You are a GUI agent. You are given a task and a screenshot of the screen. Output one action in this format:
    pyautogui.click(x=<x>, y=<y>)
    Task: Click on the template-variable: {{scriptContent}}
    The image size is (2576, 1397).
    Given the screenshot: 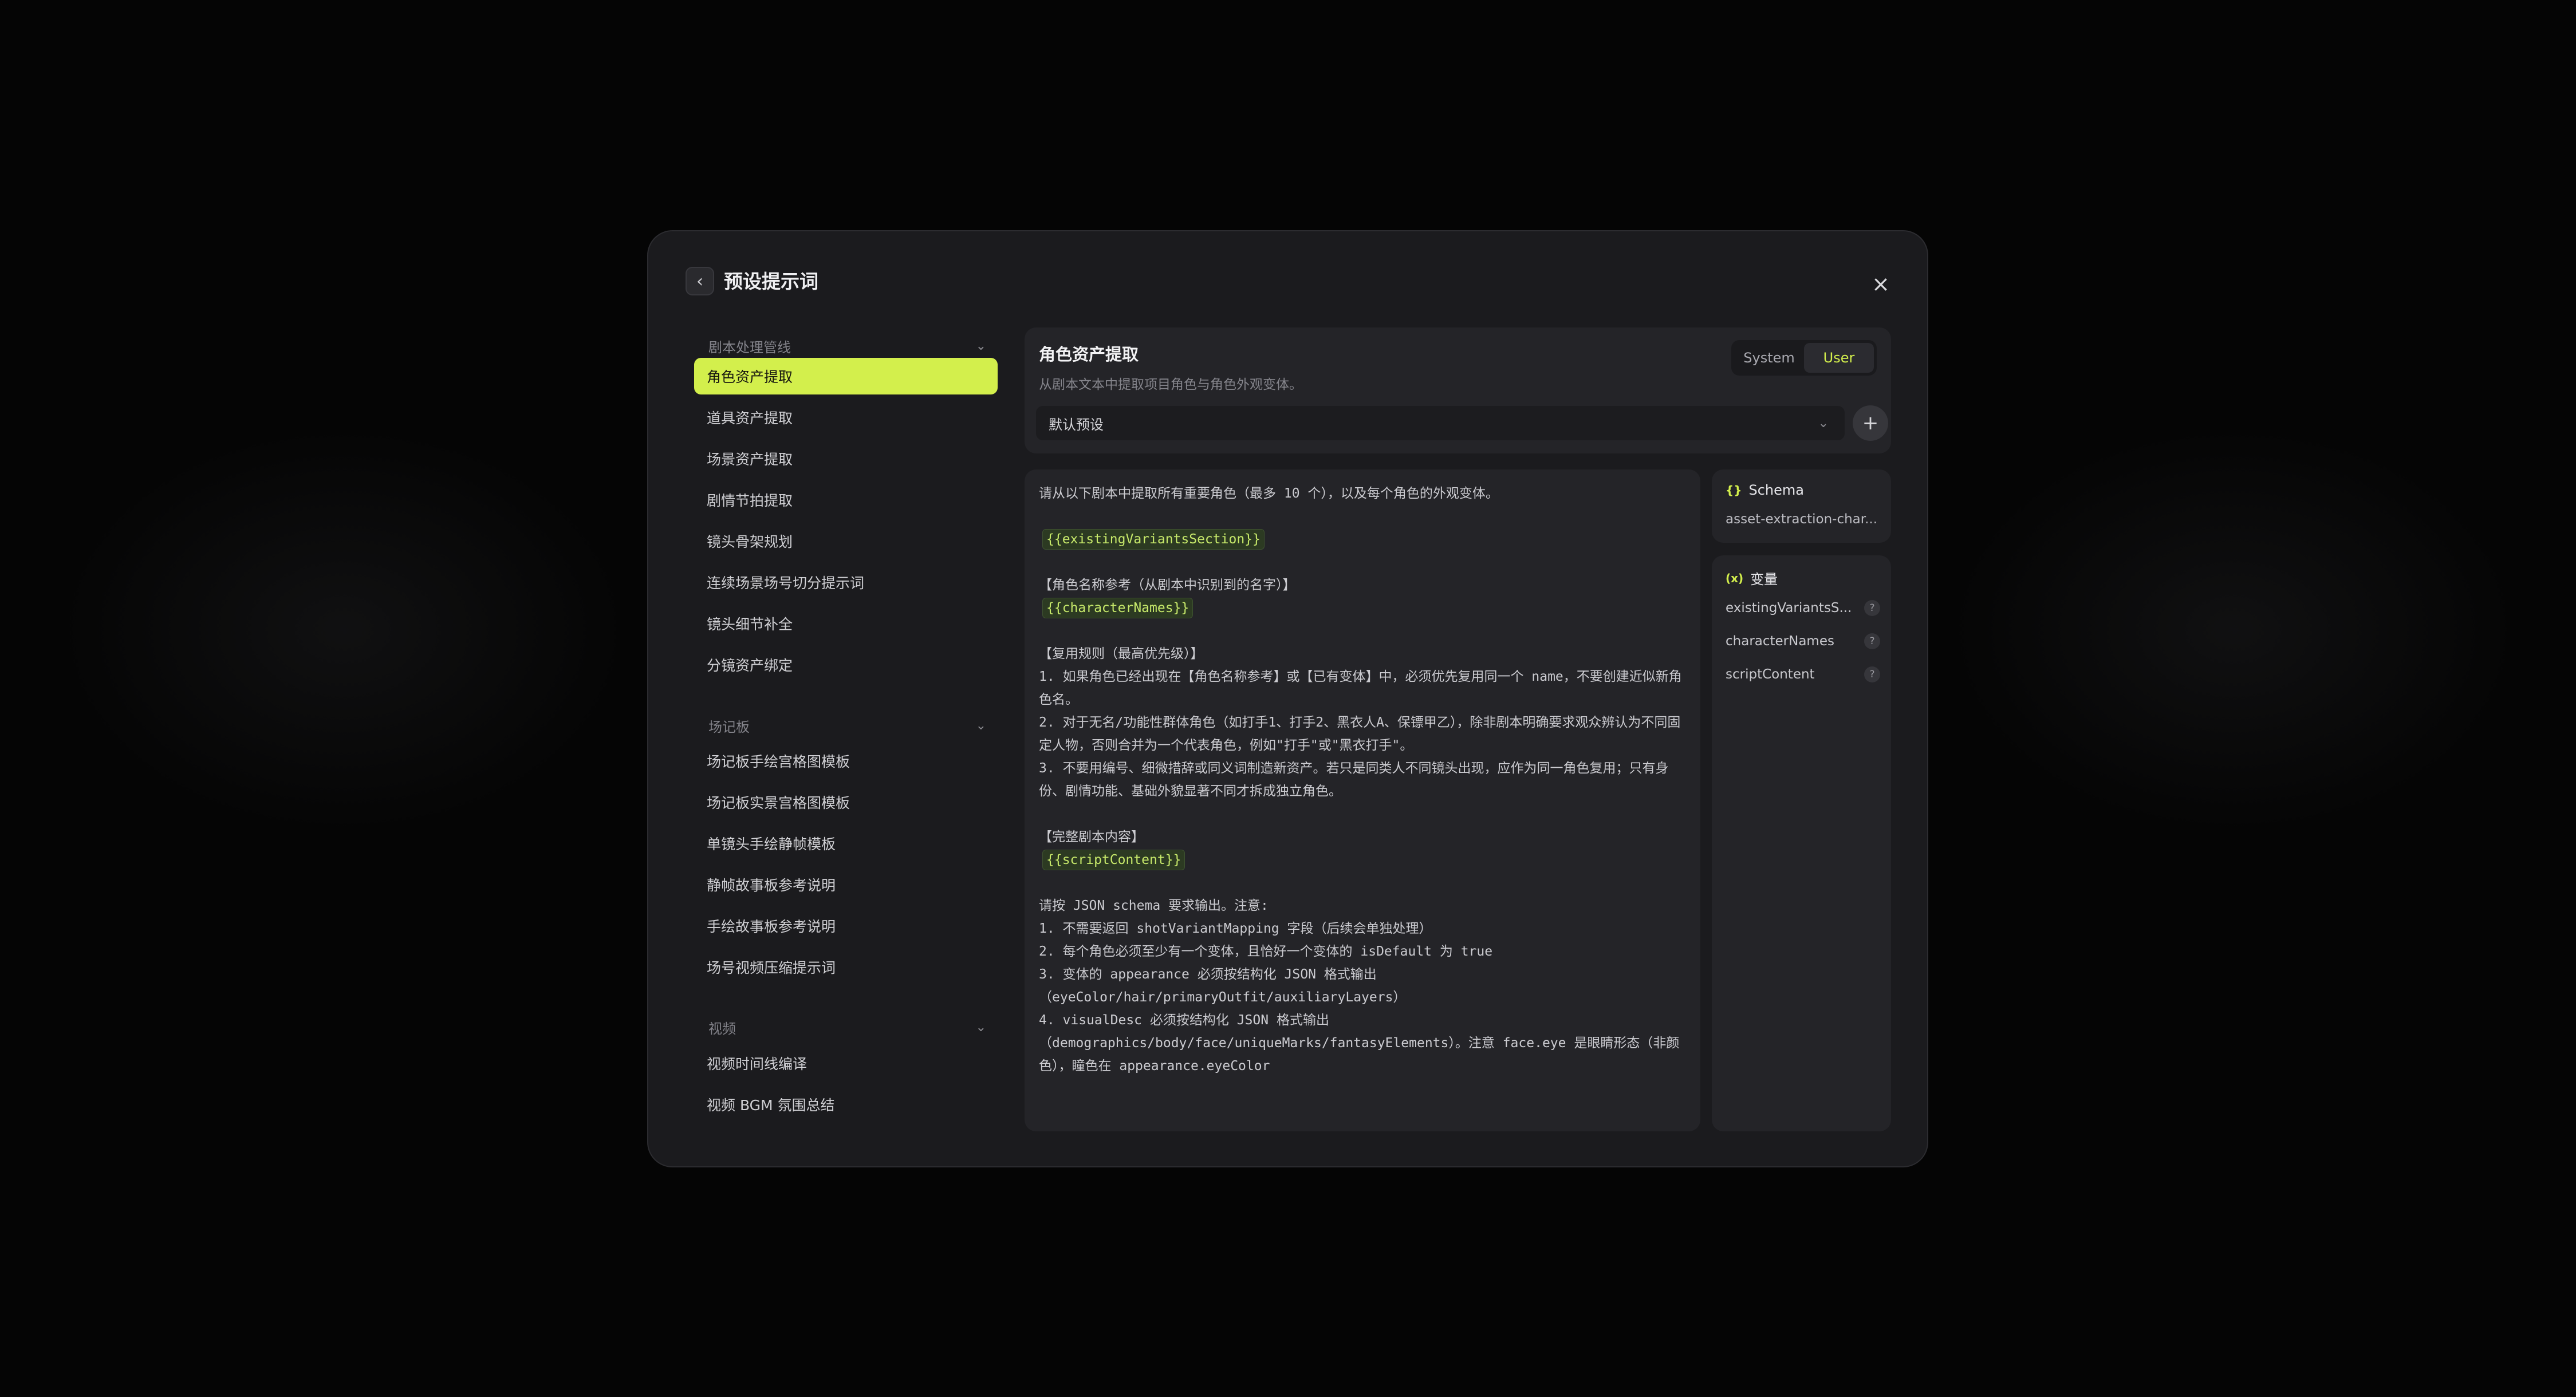 What is the action you would take?
    pyautogui.click(x=1113, y=860)
    